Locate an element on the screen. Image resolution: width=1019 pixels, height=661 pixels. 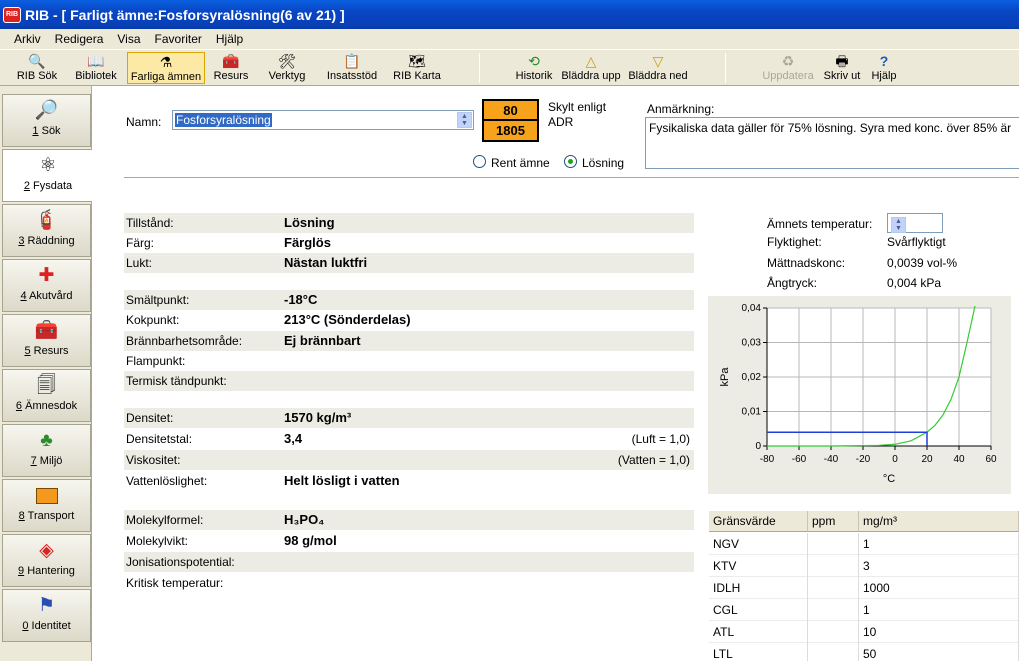
adr-hazard-number: 80 is located at coordinates (510, 111).